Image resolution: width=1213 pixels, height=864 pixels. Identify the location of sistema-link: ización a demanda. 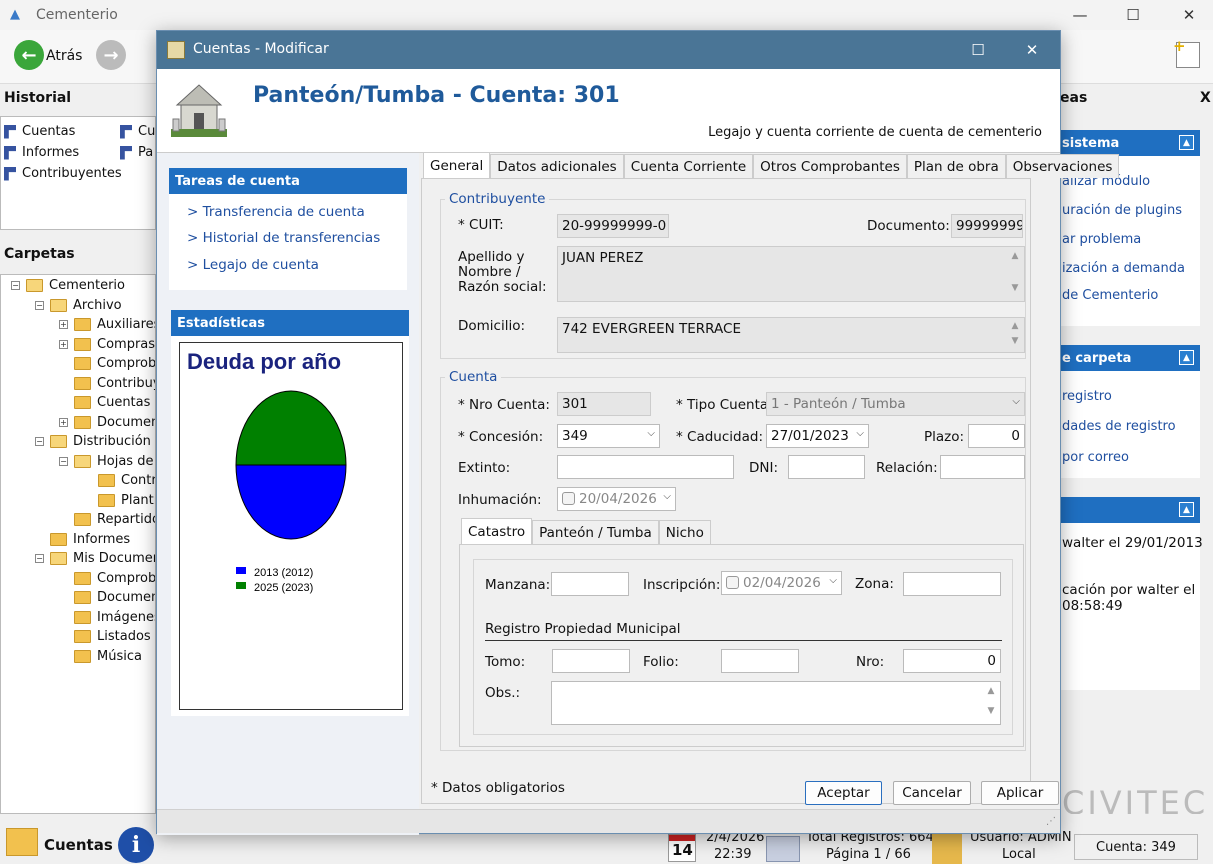
(1123, 268).